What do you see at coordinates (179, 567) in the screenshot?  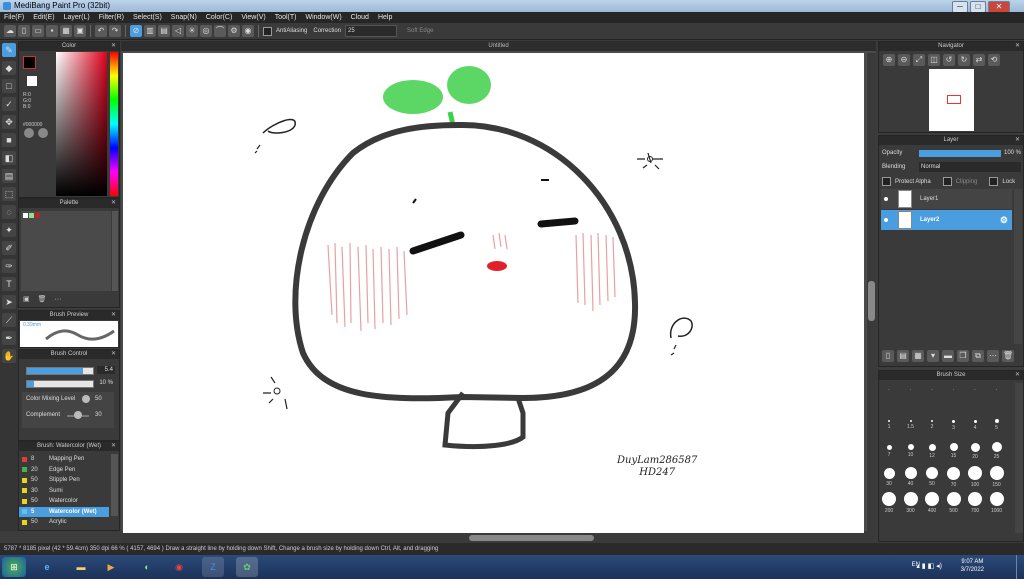 I see `chrome-icon: ◉` at bounding box center [179, 567].